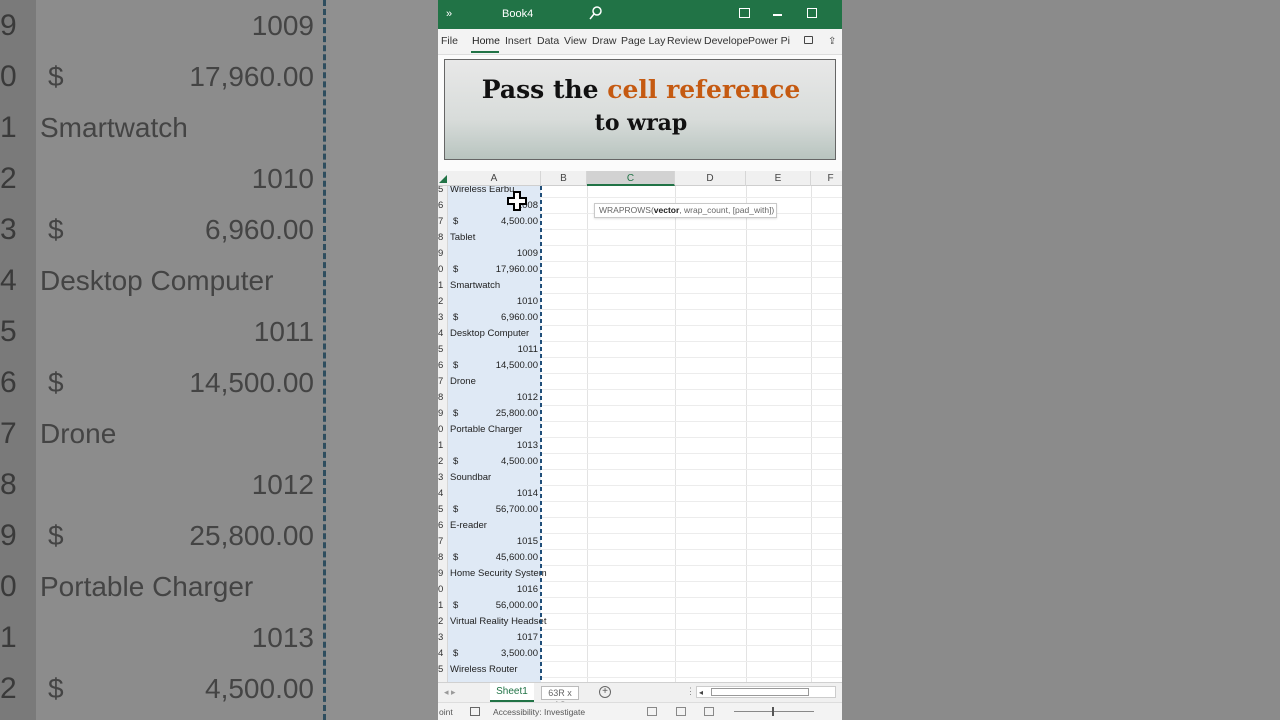 The height and width of the screenshot is (720, 1280). What do you see at coordinates (640, 590) in the screenshot?
I see `table-row: 0 1016` at bounding box center [640, 590].